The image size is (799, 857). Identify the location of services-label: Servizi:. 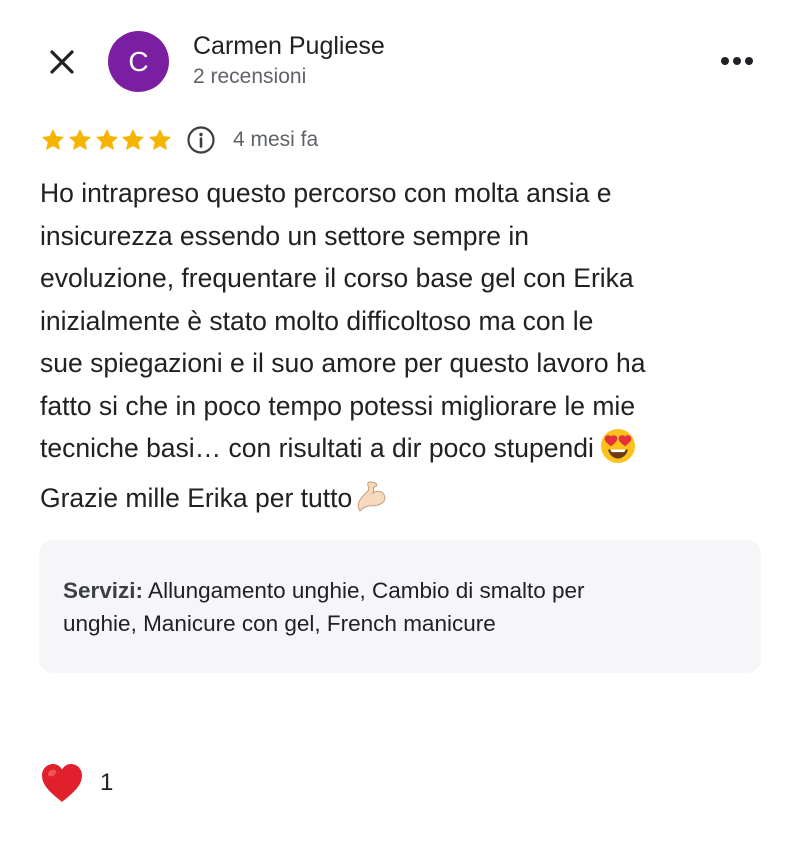
(103, 590).